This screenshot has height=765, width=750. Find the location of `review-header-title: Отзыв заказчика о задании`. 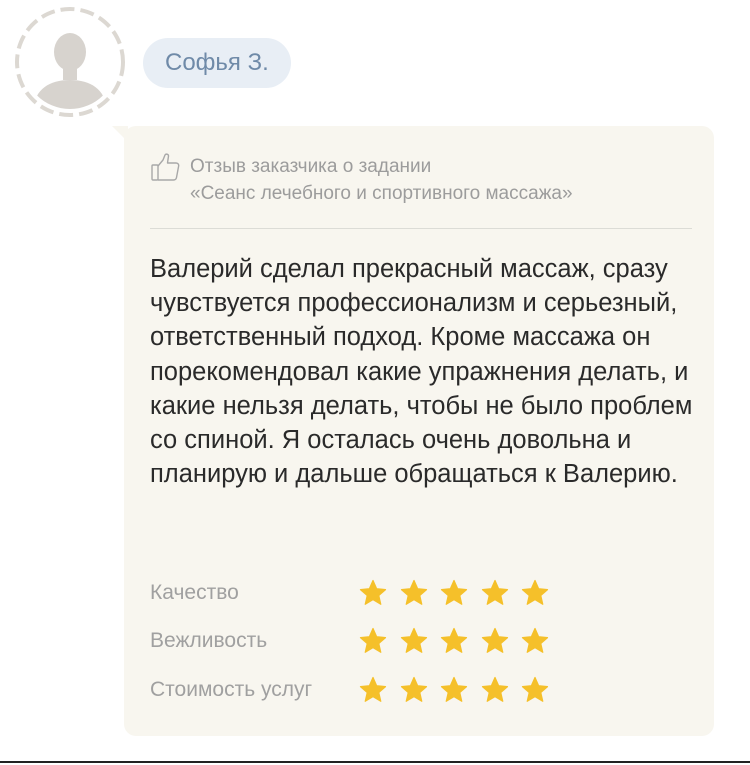

review-header-title: Отзыв заказчика о задании is located at coordinates (311, 166).